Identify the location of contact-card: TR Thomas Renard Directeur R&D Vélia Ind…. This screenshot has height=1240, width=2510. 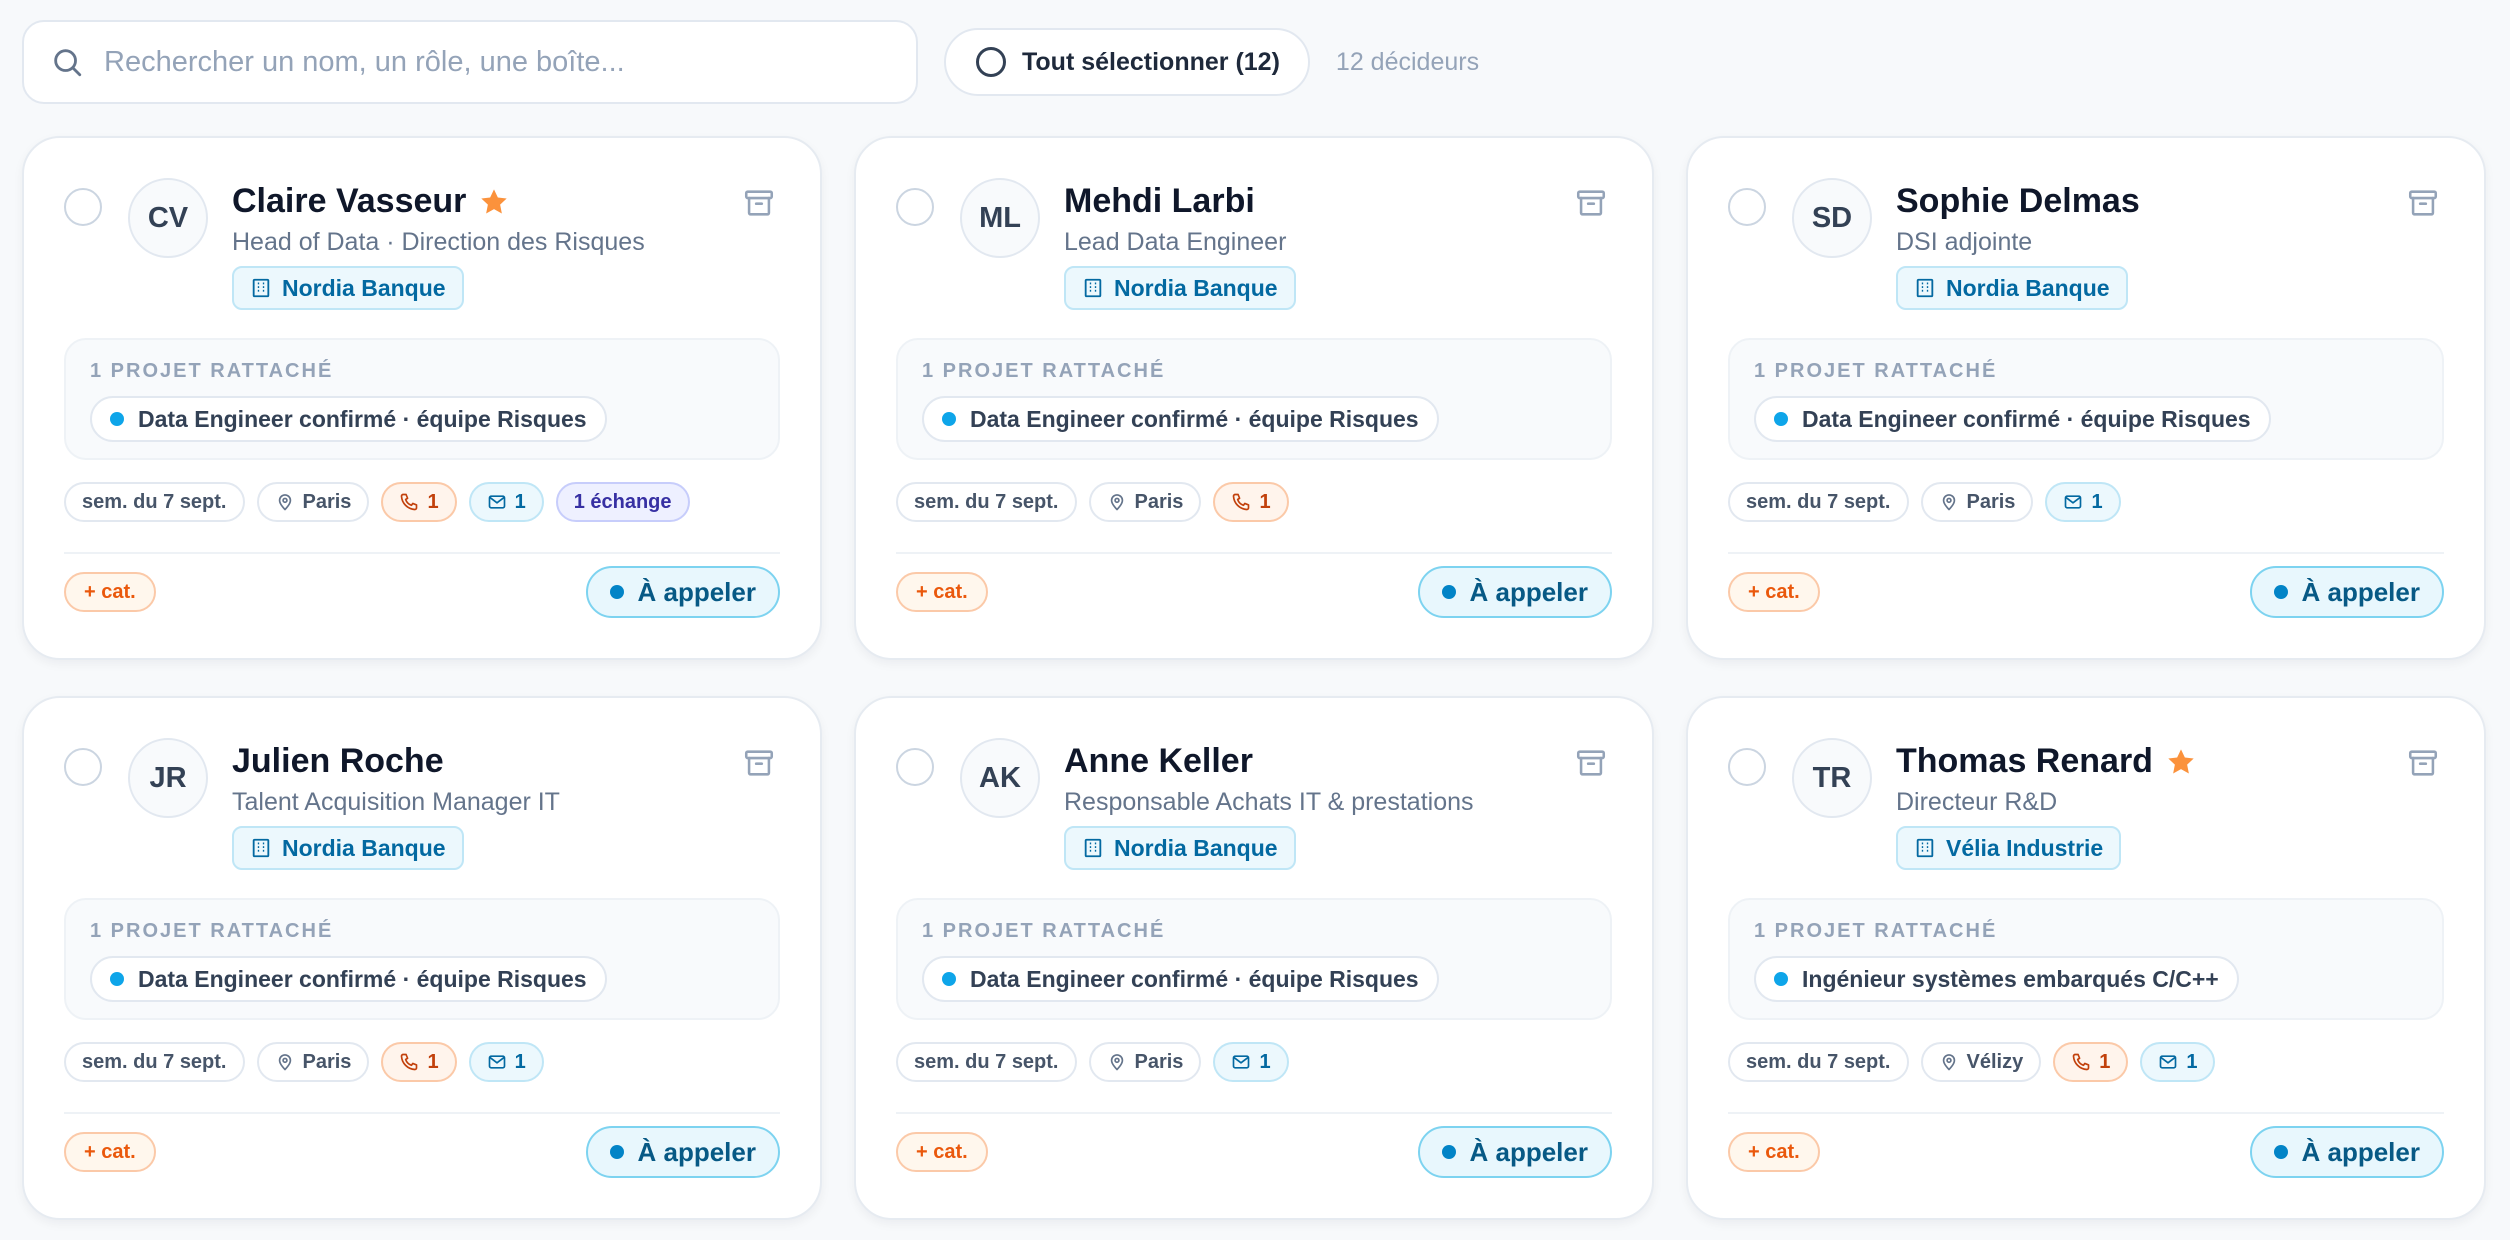
(2086, 958).